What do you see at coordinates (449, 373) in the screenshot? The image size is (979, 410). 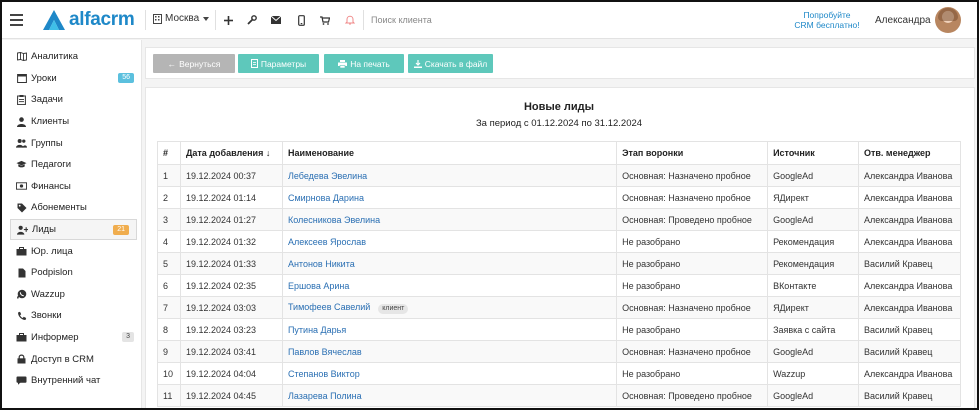 I see `lead-name-cell: Степанов Виктор` at bounding box center [449, 373].